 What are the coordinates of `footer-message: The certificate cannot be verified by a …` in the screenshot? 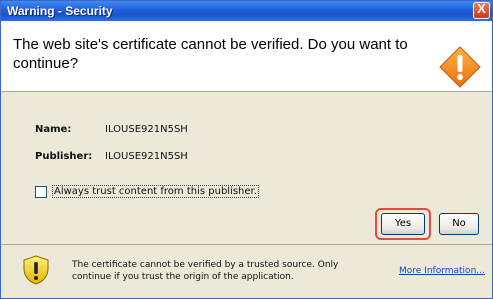 It's located at (205, 271).